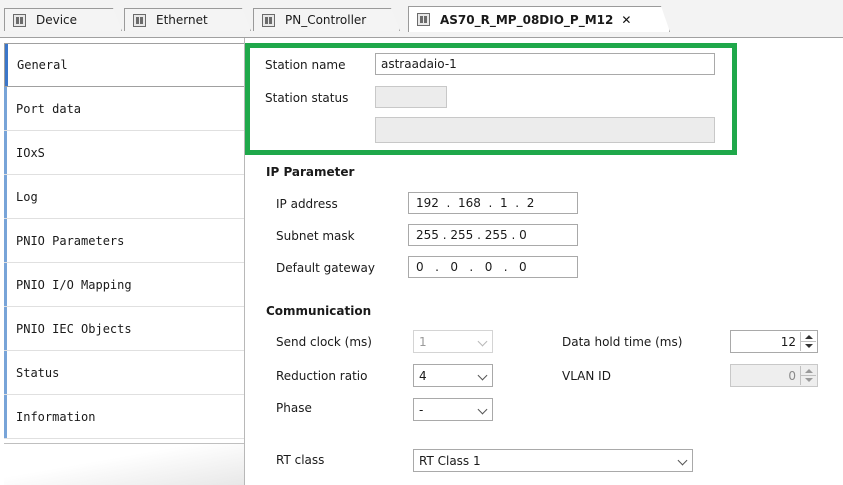 Image resolution: width=843 pixels, height=485 pixels. What do you see at coordinates (545, 64) in the screenshot?
I see `station-name-field: astraadaio-1` at bounding box center [545, 64].